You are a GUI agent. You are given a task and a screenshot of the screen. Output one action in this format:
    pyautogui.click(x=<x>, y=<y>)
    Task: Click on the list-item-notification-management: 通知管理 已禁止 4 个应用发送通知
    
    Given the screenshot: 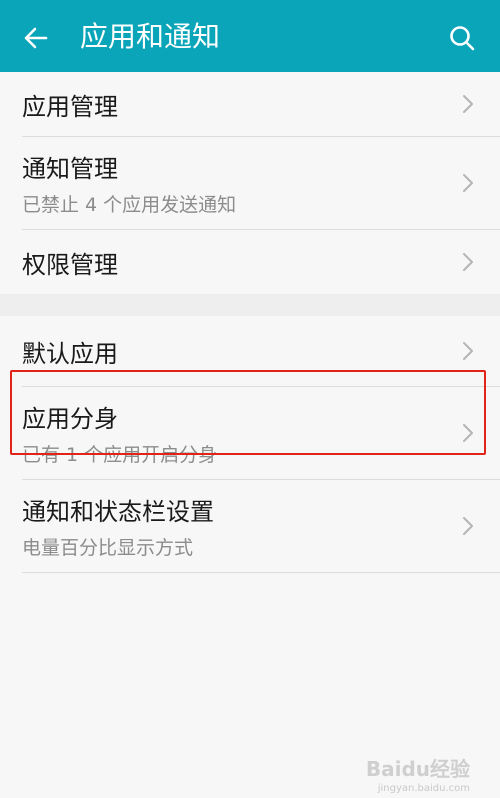 What is the action you would take?
    pyautogui.click(x=261, y=183)
    